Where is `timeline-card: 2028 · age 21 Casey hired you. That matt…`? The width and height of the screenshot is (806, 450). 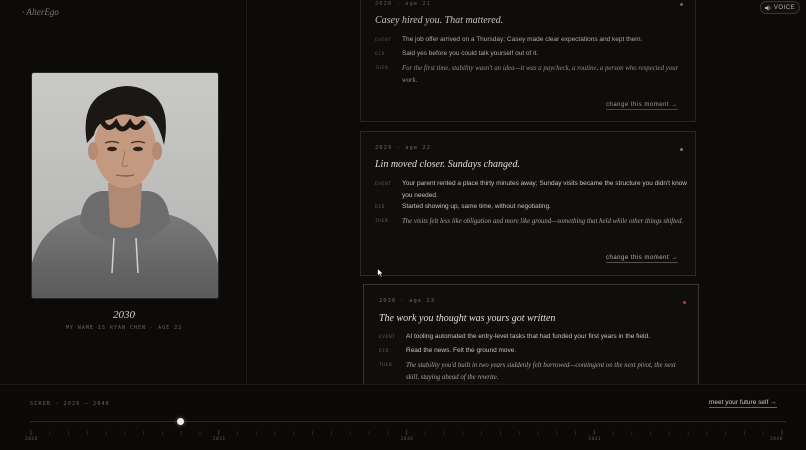 timeline-card: 2028 · age 21 Casey hired you. That matt… is located at coordinates (528, 61).